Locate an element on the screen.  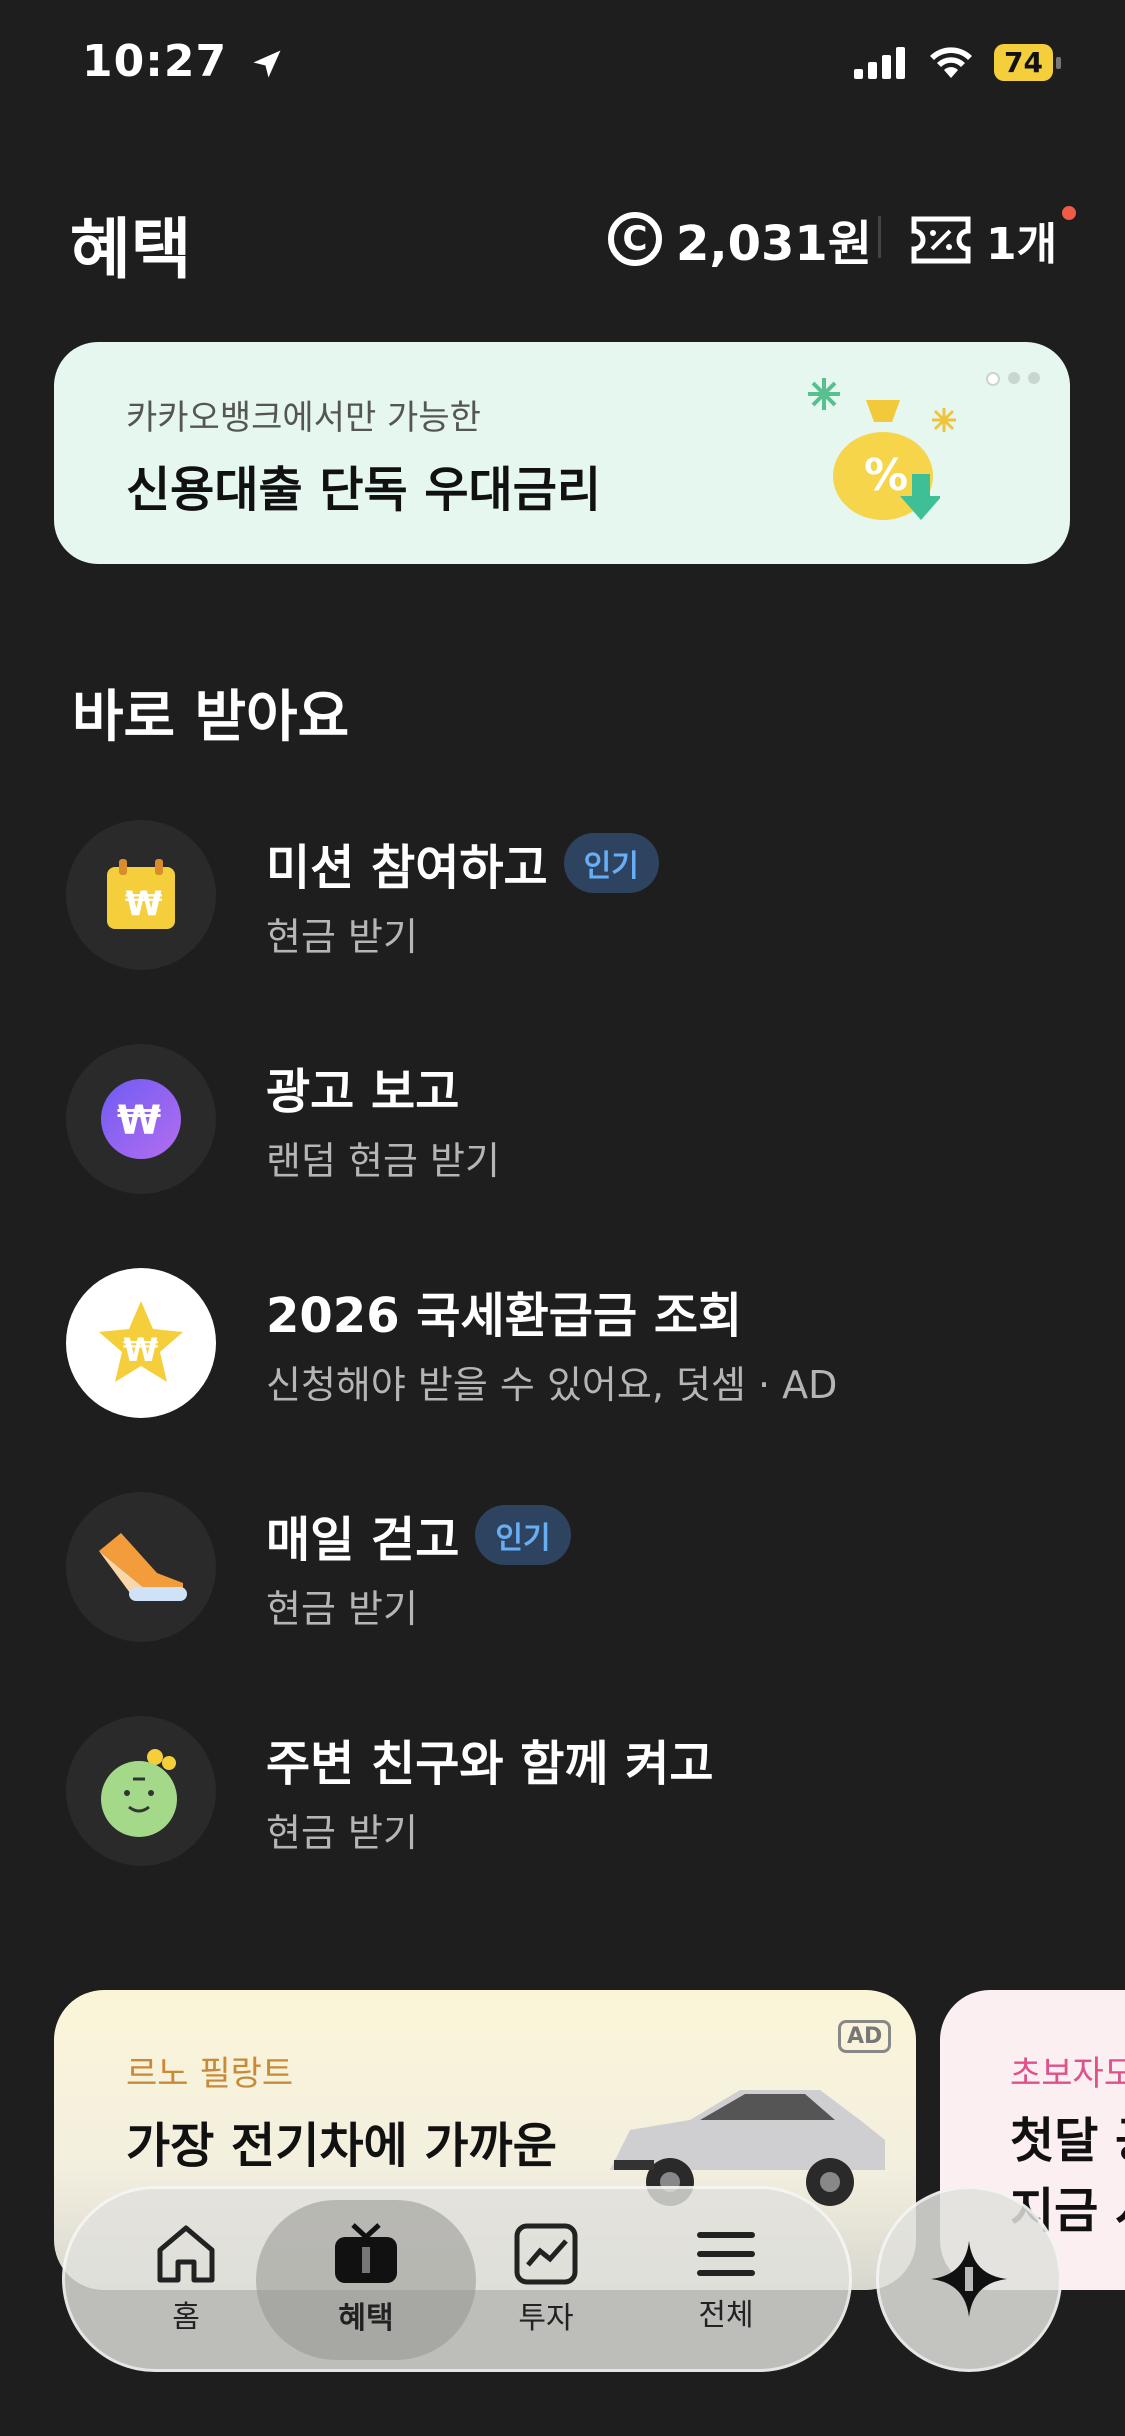
points-value: 2,031원 is located at coordinates (774, 244).